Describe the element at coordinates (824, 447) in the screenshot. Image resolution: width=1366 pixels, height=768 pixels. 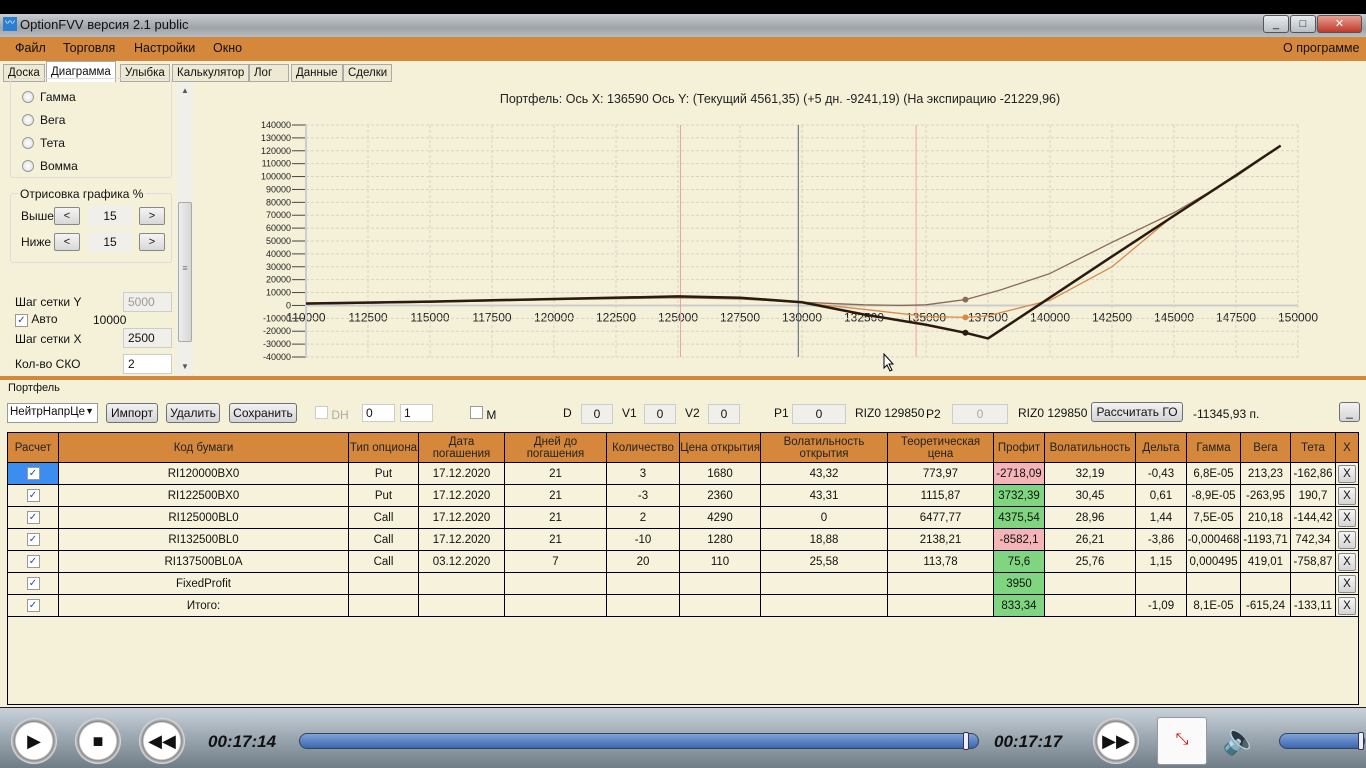
I see `column-header: Волатильность открытия` at that location.